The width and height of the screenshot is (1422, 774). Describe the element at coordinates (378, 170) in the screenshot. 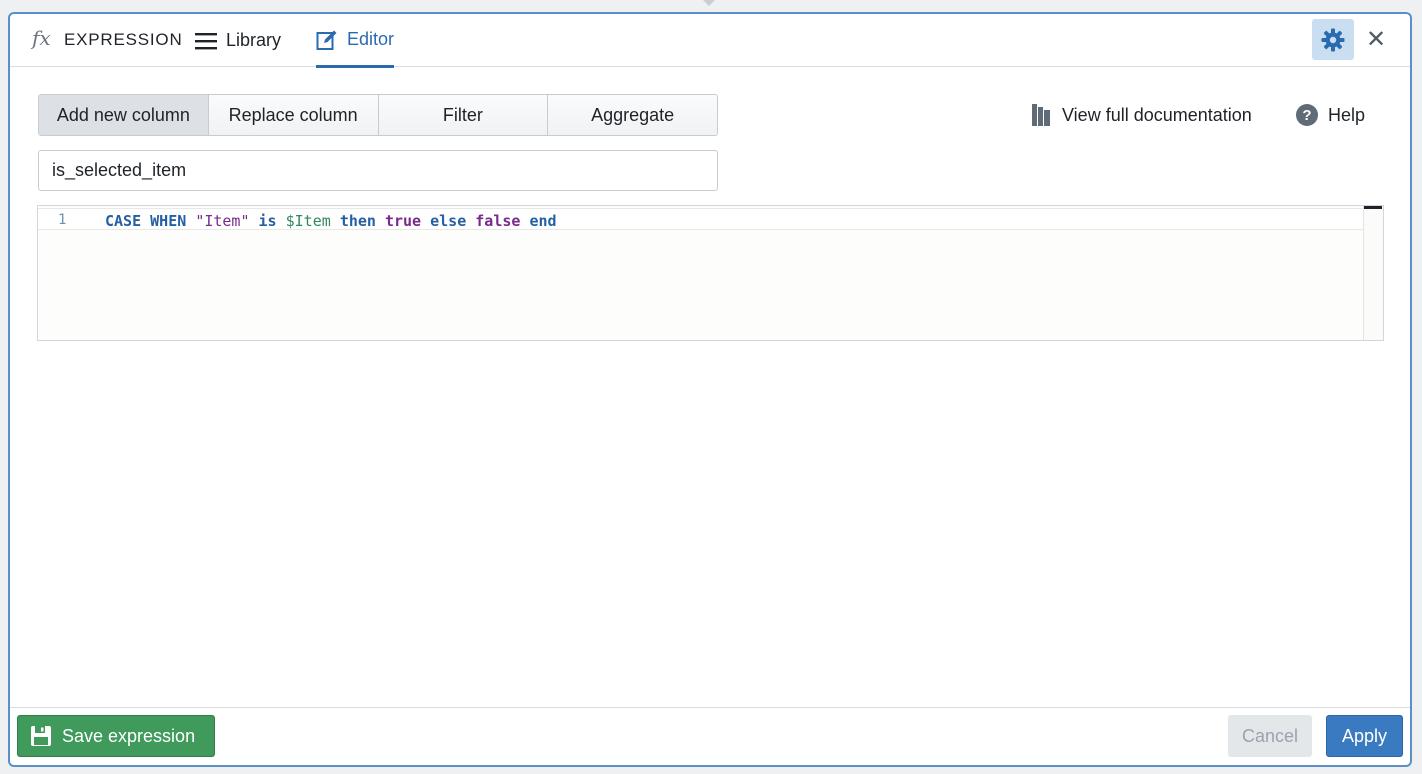

I see `column-name-input` at that location.